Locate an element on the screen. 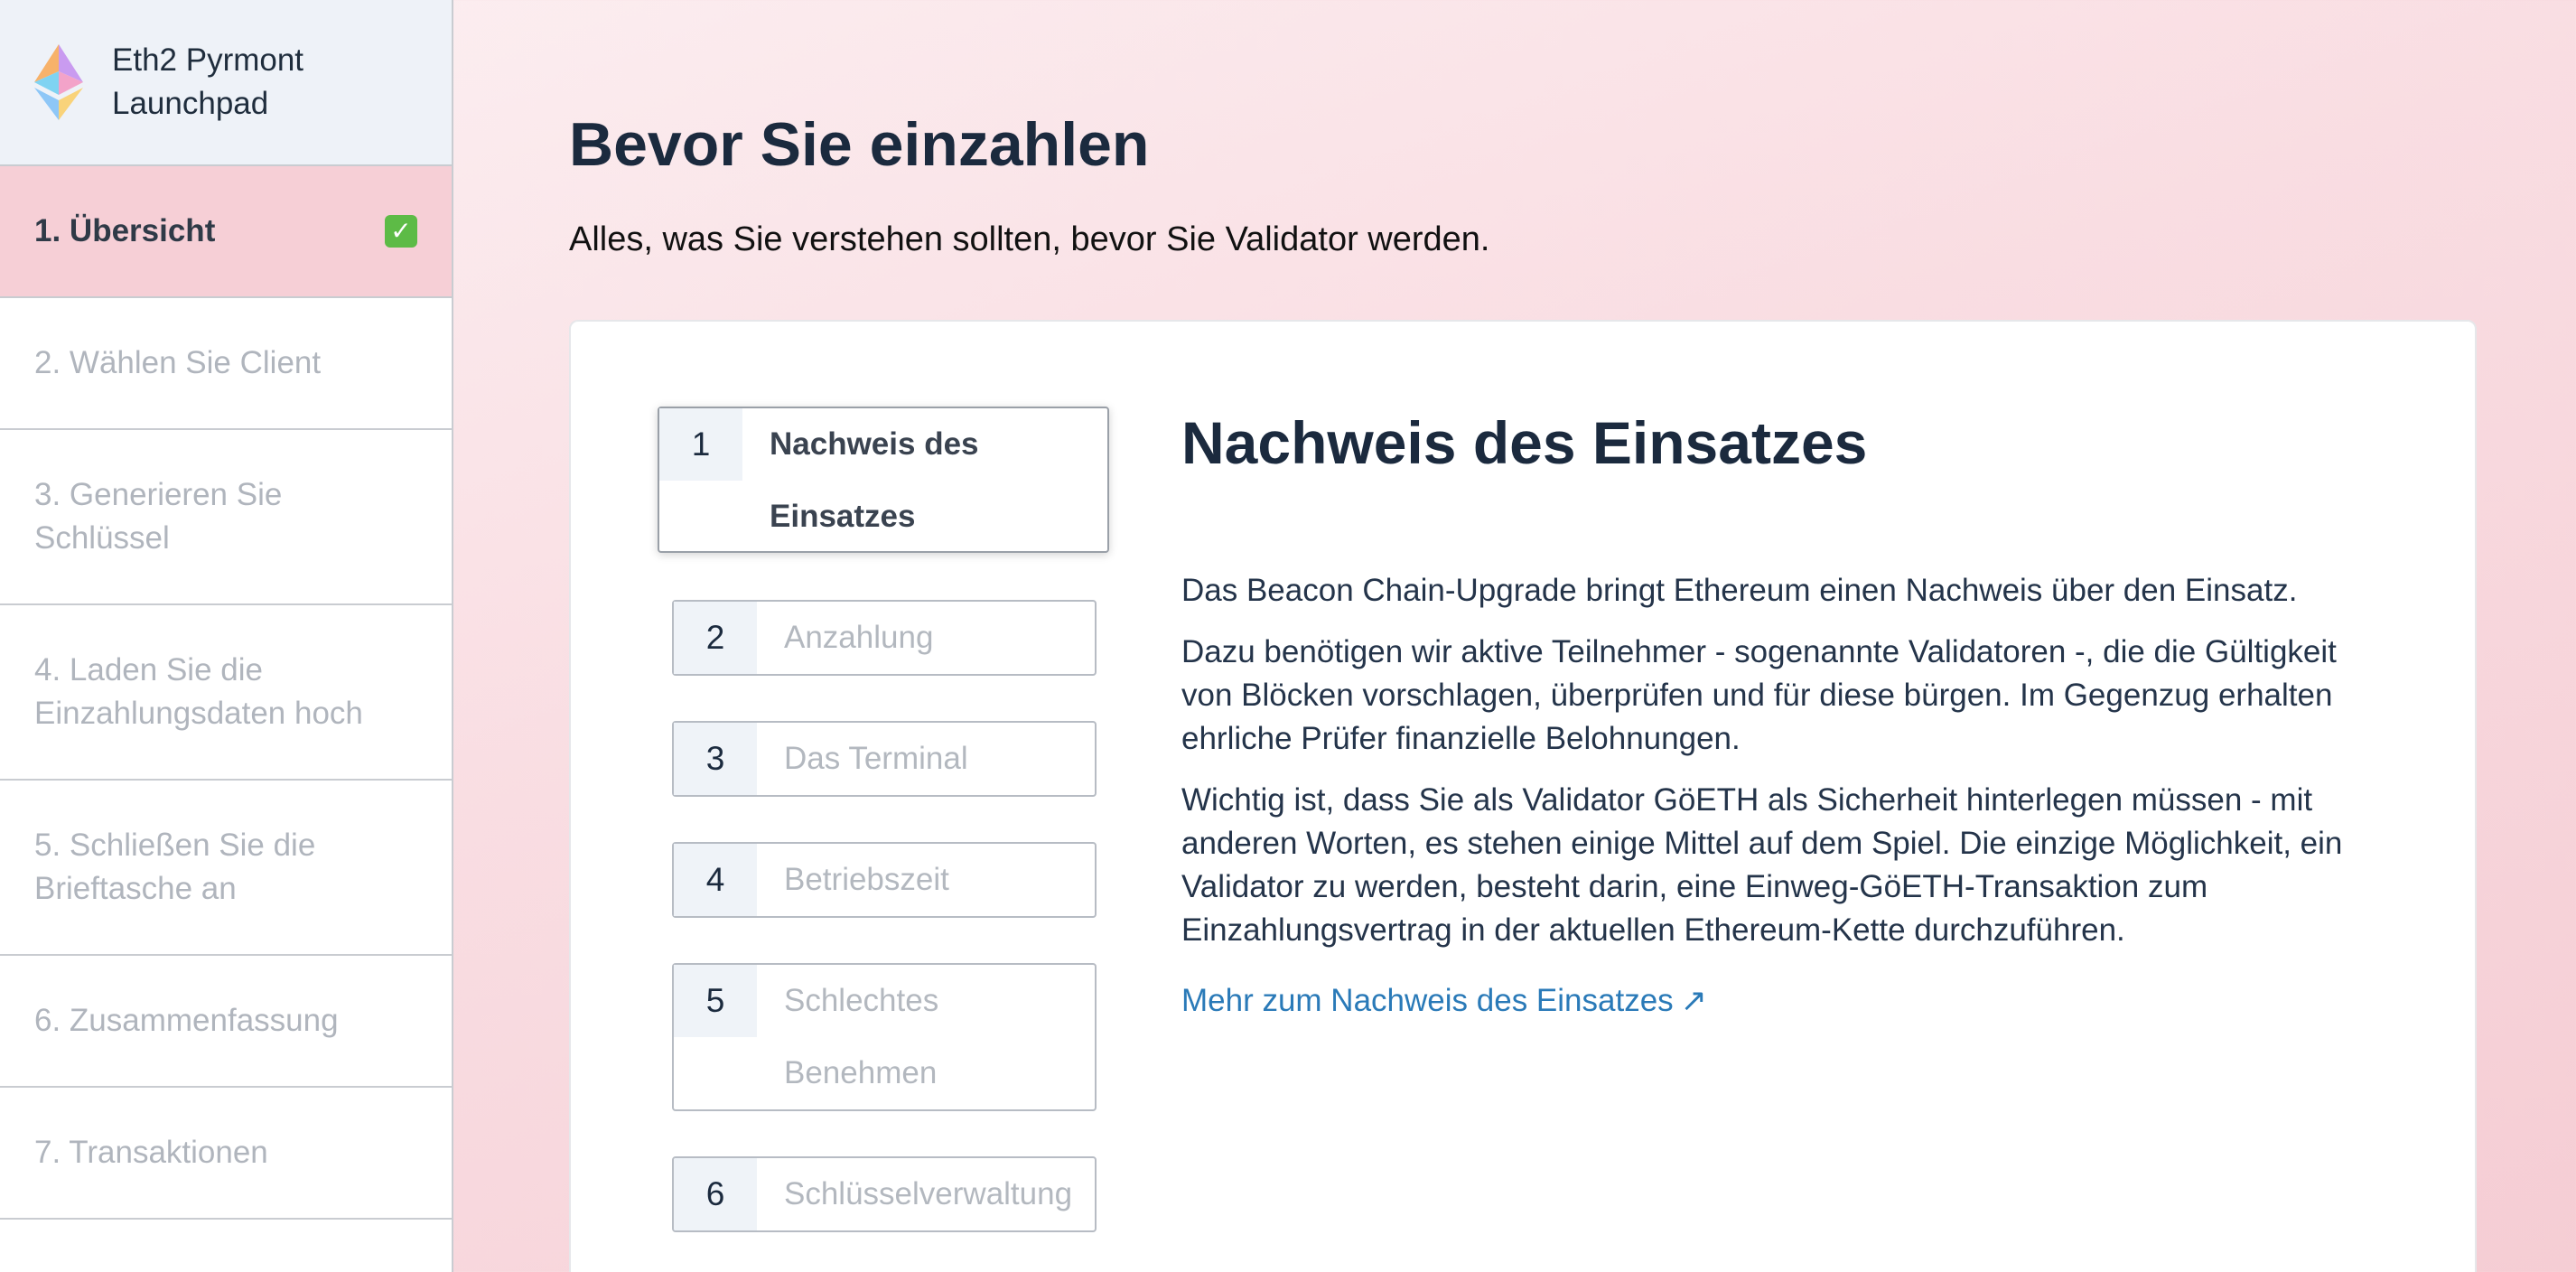 The width and height of the screenshot is (2576, 1272). brand: Eth2 Pyrmont Launchpad is located at coordinates (226, 83).